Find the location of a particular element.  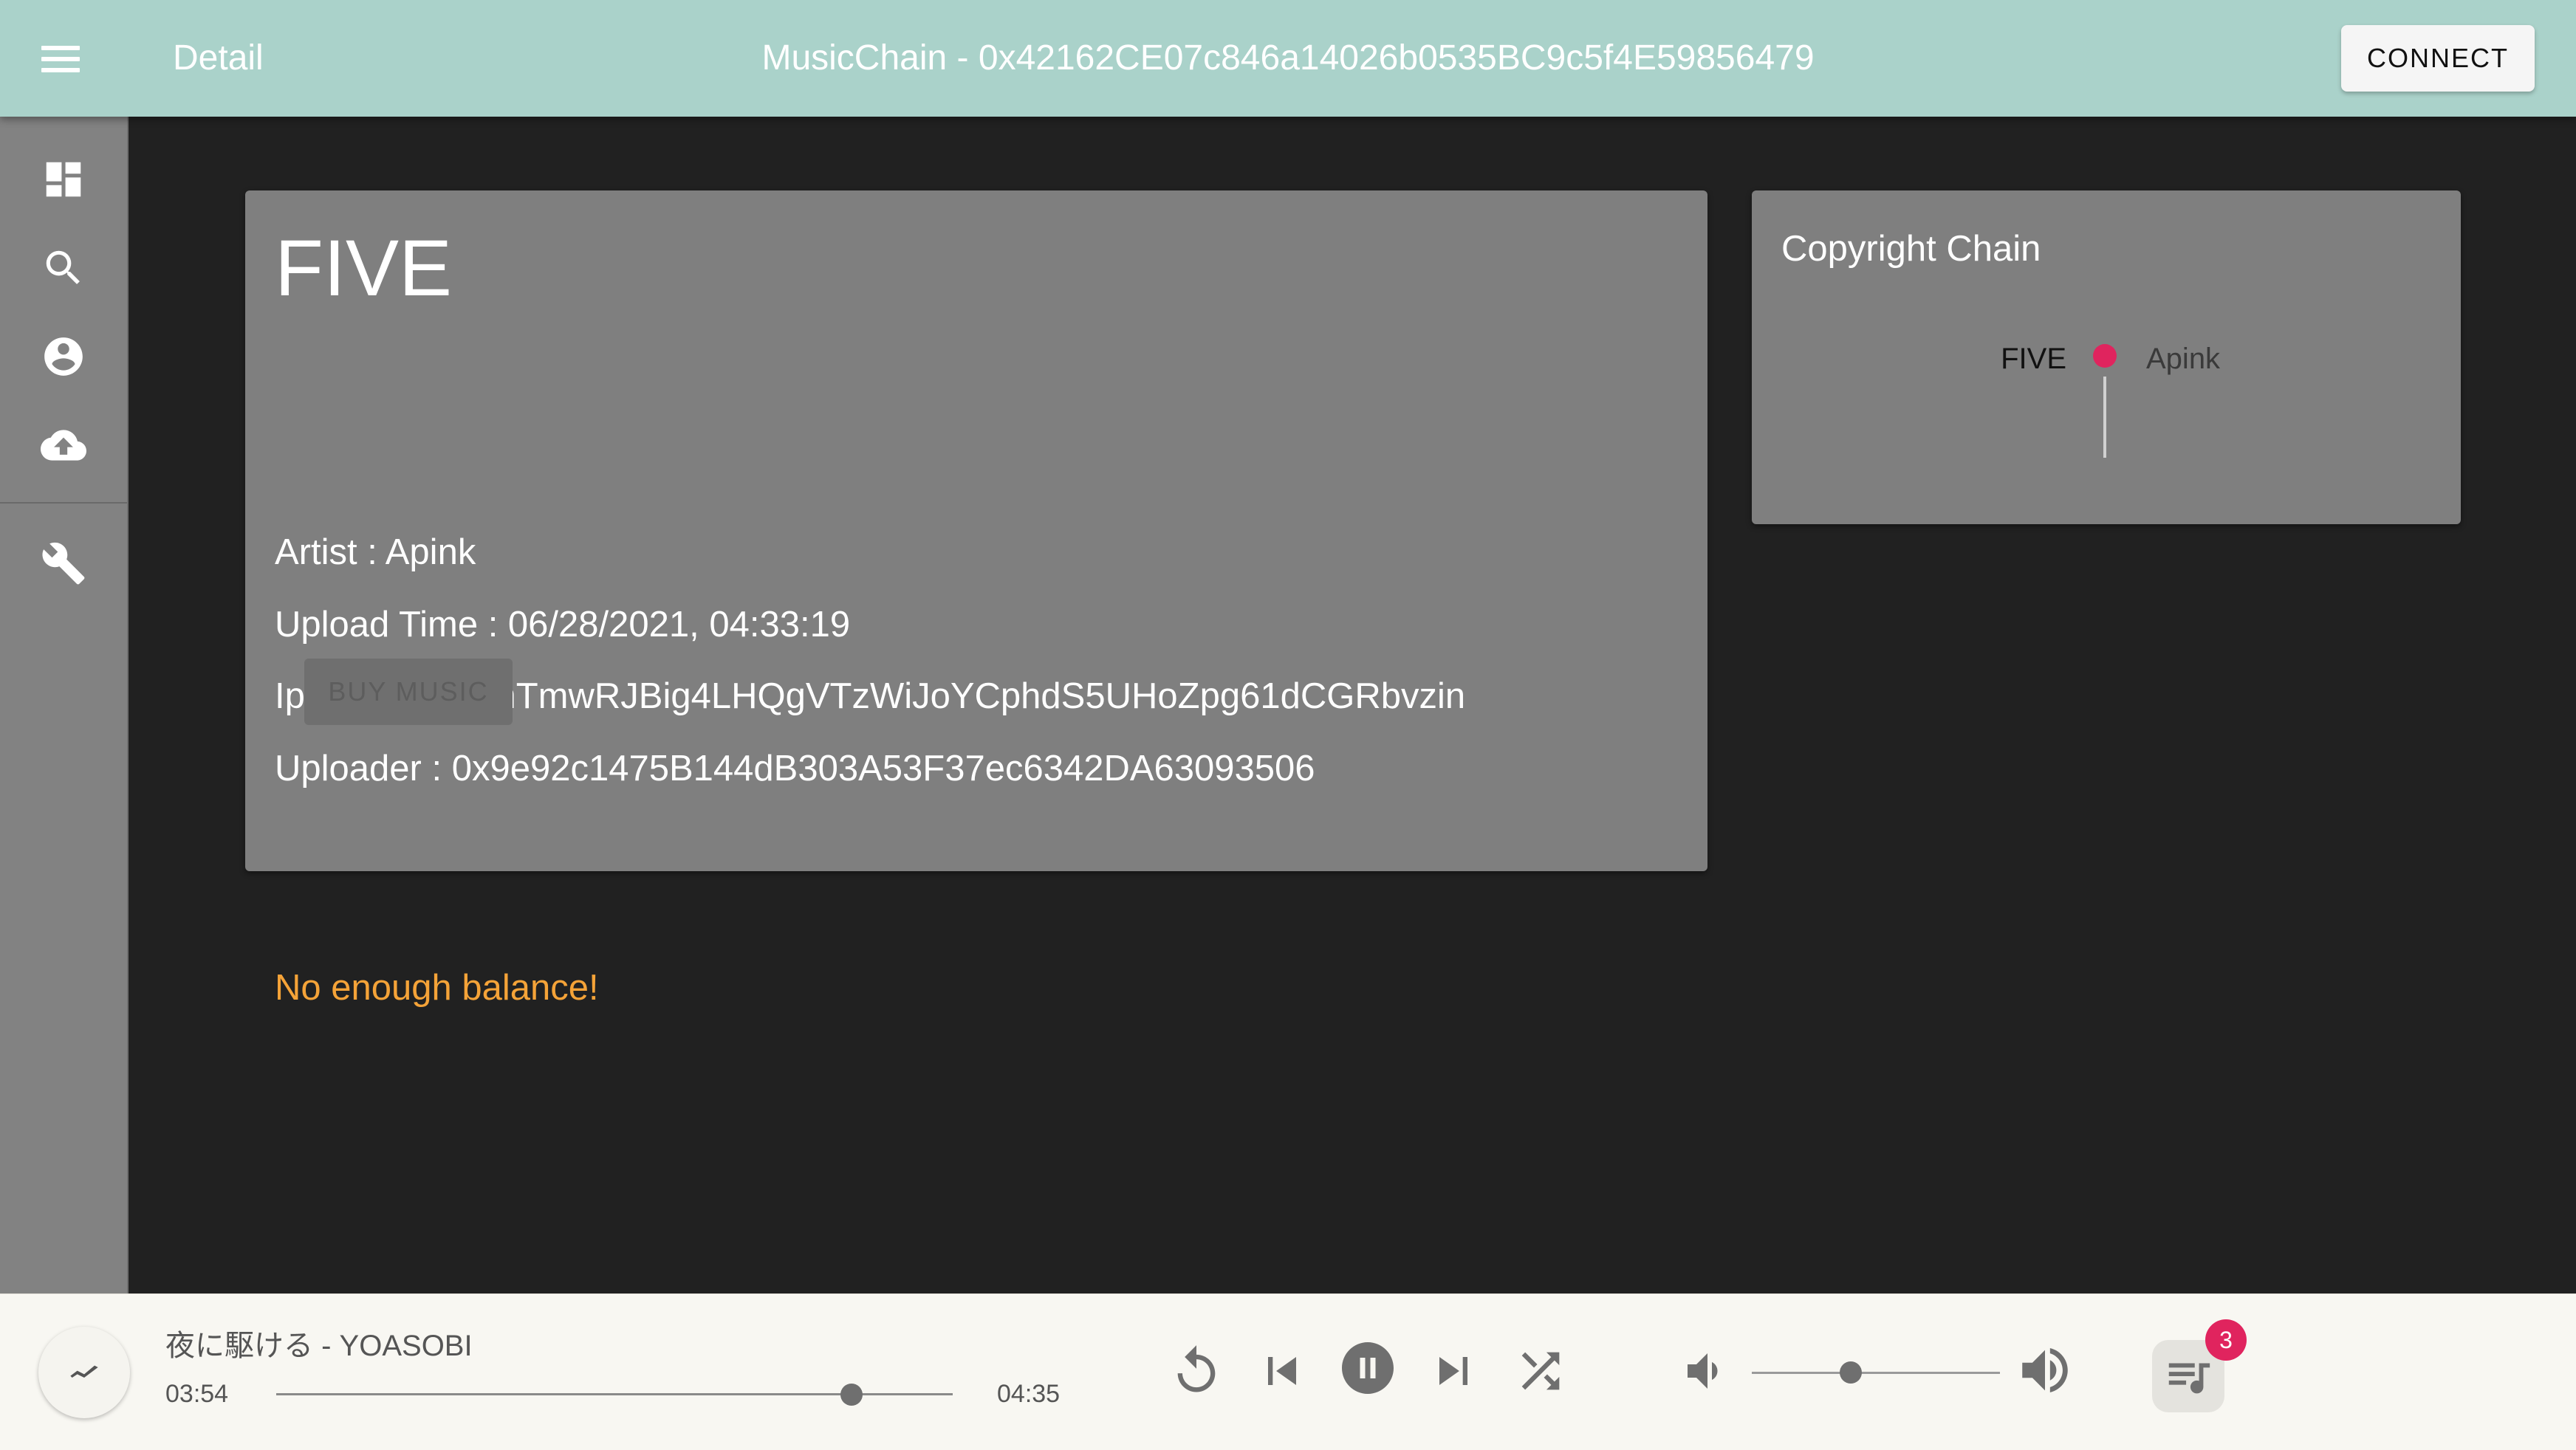

queue-music-icon is located at coordinates (2189, 1378).